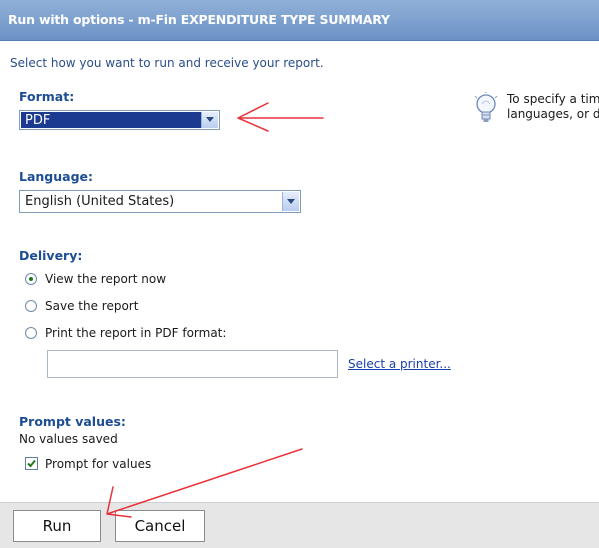  Describe the element at coordinates (98, 464) in the screenshot. I see `prompt-for-values-label: Prompt for values` at that location.